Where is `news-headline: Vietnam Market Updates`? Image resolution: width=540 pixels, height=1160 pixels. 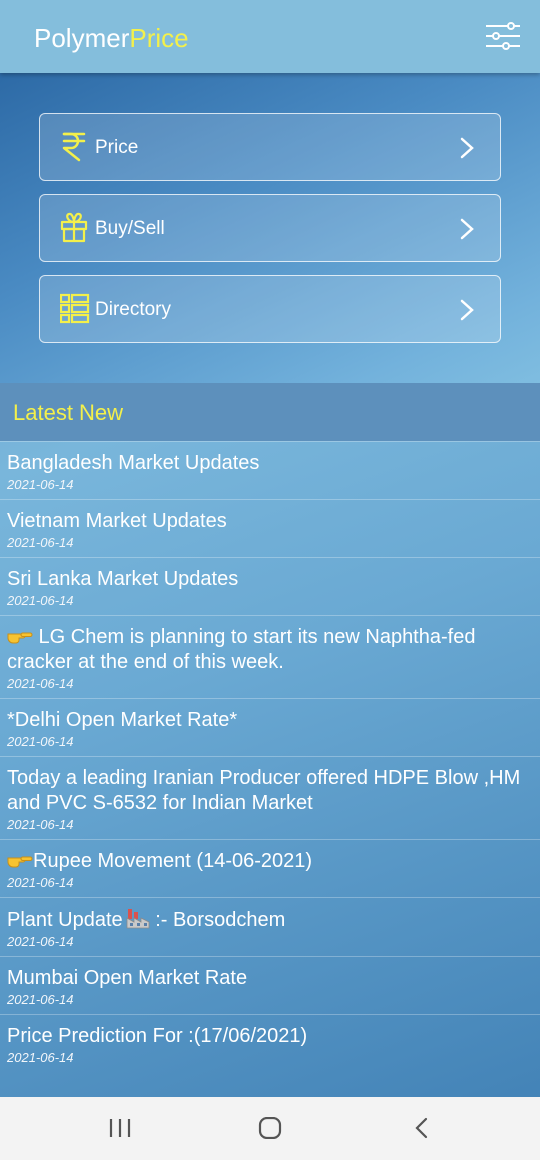 news-headline: Vietnam Market Updates is located at coordinates (117, 521).